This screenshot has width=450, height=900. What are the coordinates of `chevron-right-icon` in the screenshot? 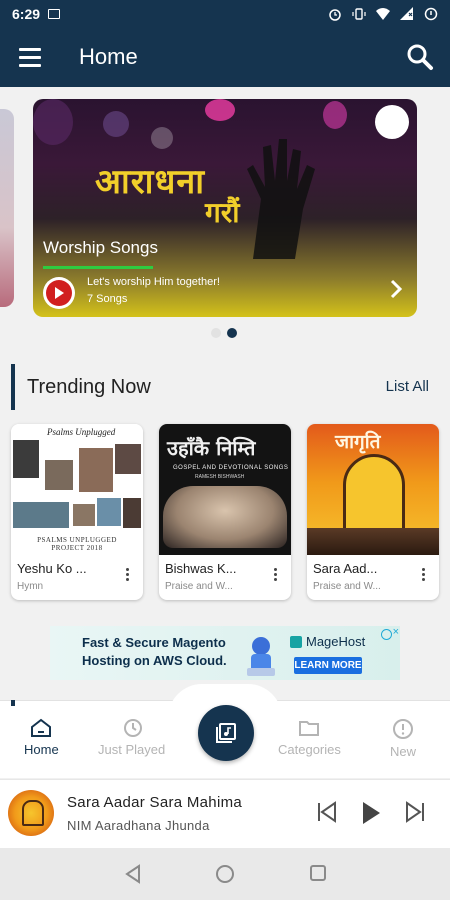 It's located at (396, 289).